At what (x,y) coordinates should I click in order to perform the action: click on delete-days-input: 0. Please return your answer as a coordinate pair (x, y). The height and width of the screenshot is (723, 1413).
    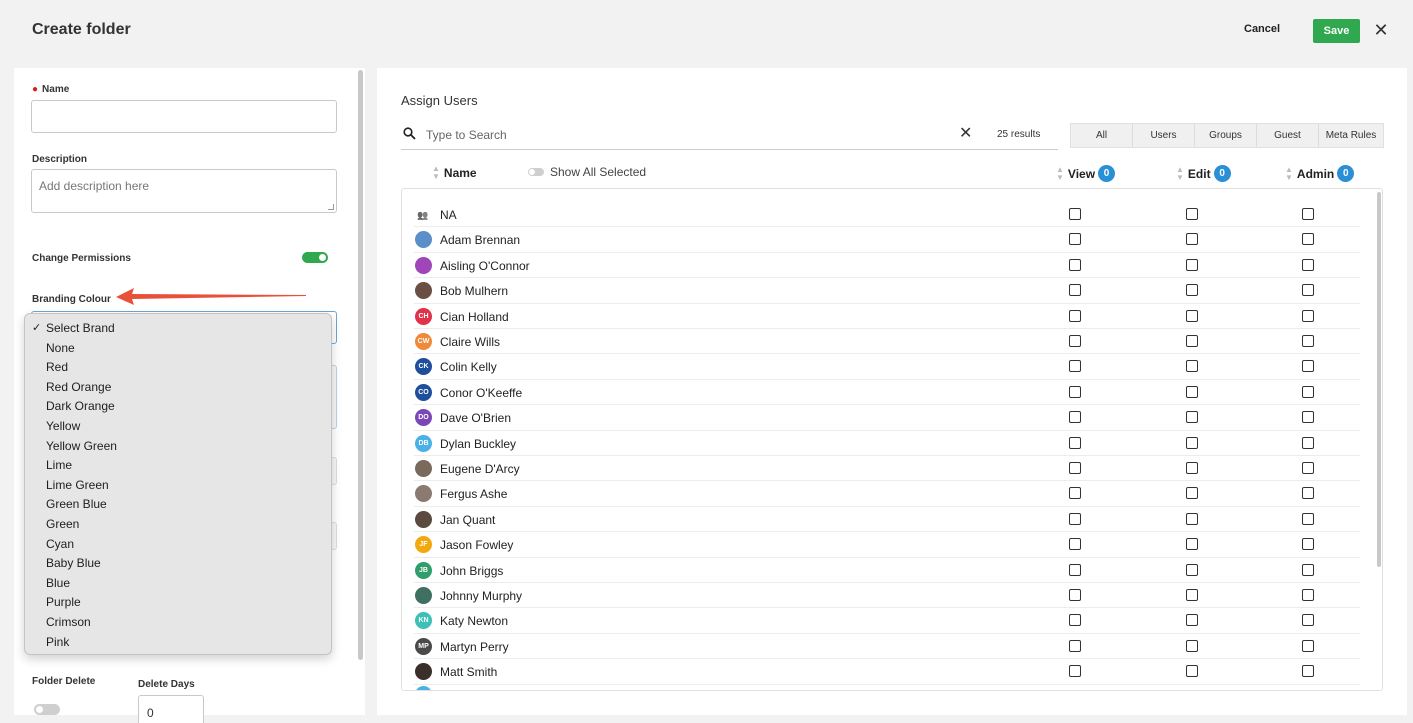
    Looking at the image, I should click on (171, 709).